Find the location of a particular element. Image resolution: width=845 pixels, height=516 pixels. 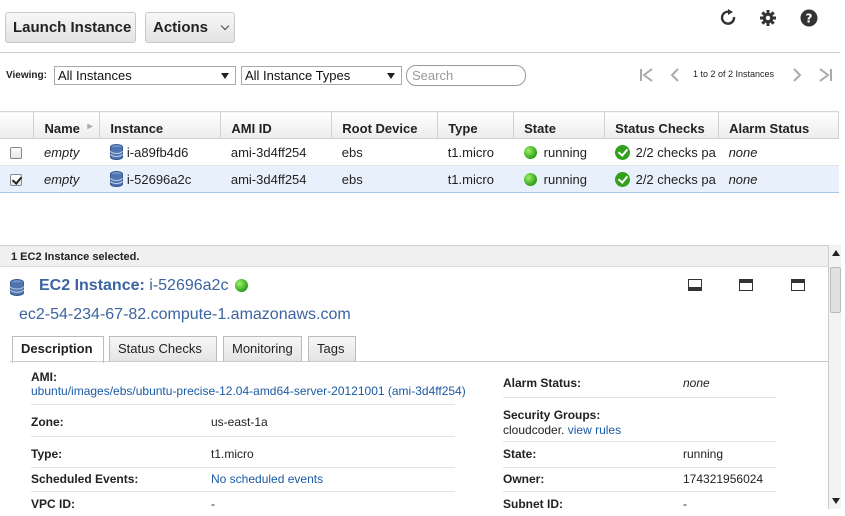

scrollbar-thumb is located at coordinates (835, 290).